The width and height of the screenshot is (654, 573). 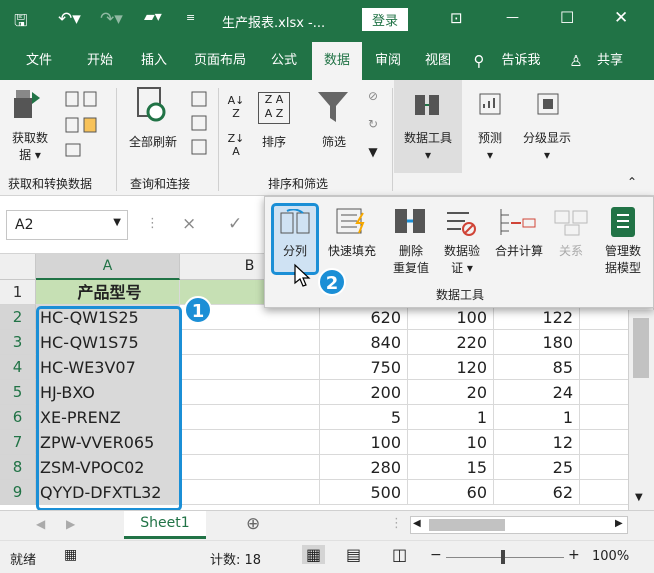 I want to click on cell: 120, so click(x=451, y=367).